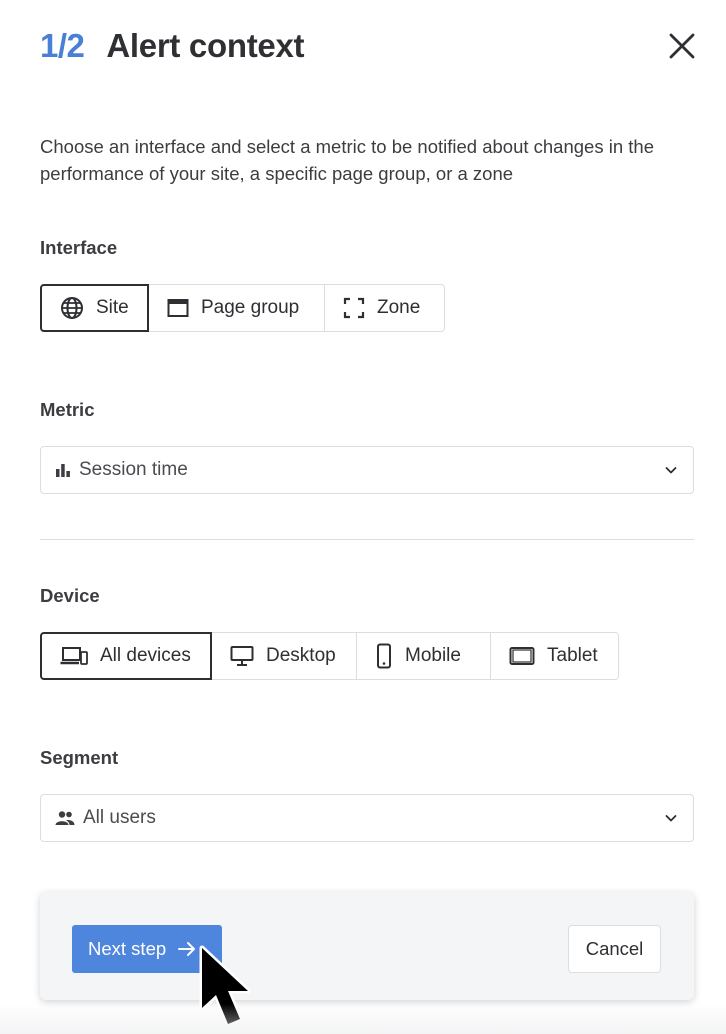 The width and height of the screenshot is (726, 1034). I want to click on section-divider, so click(367, 539).